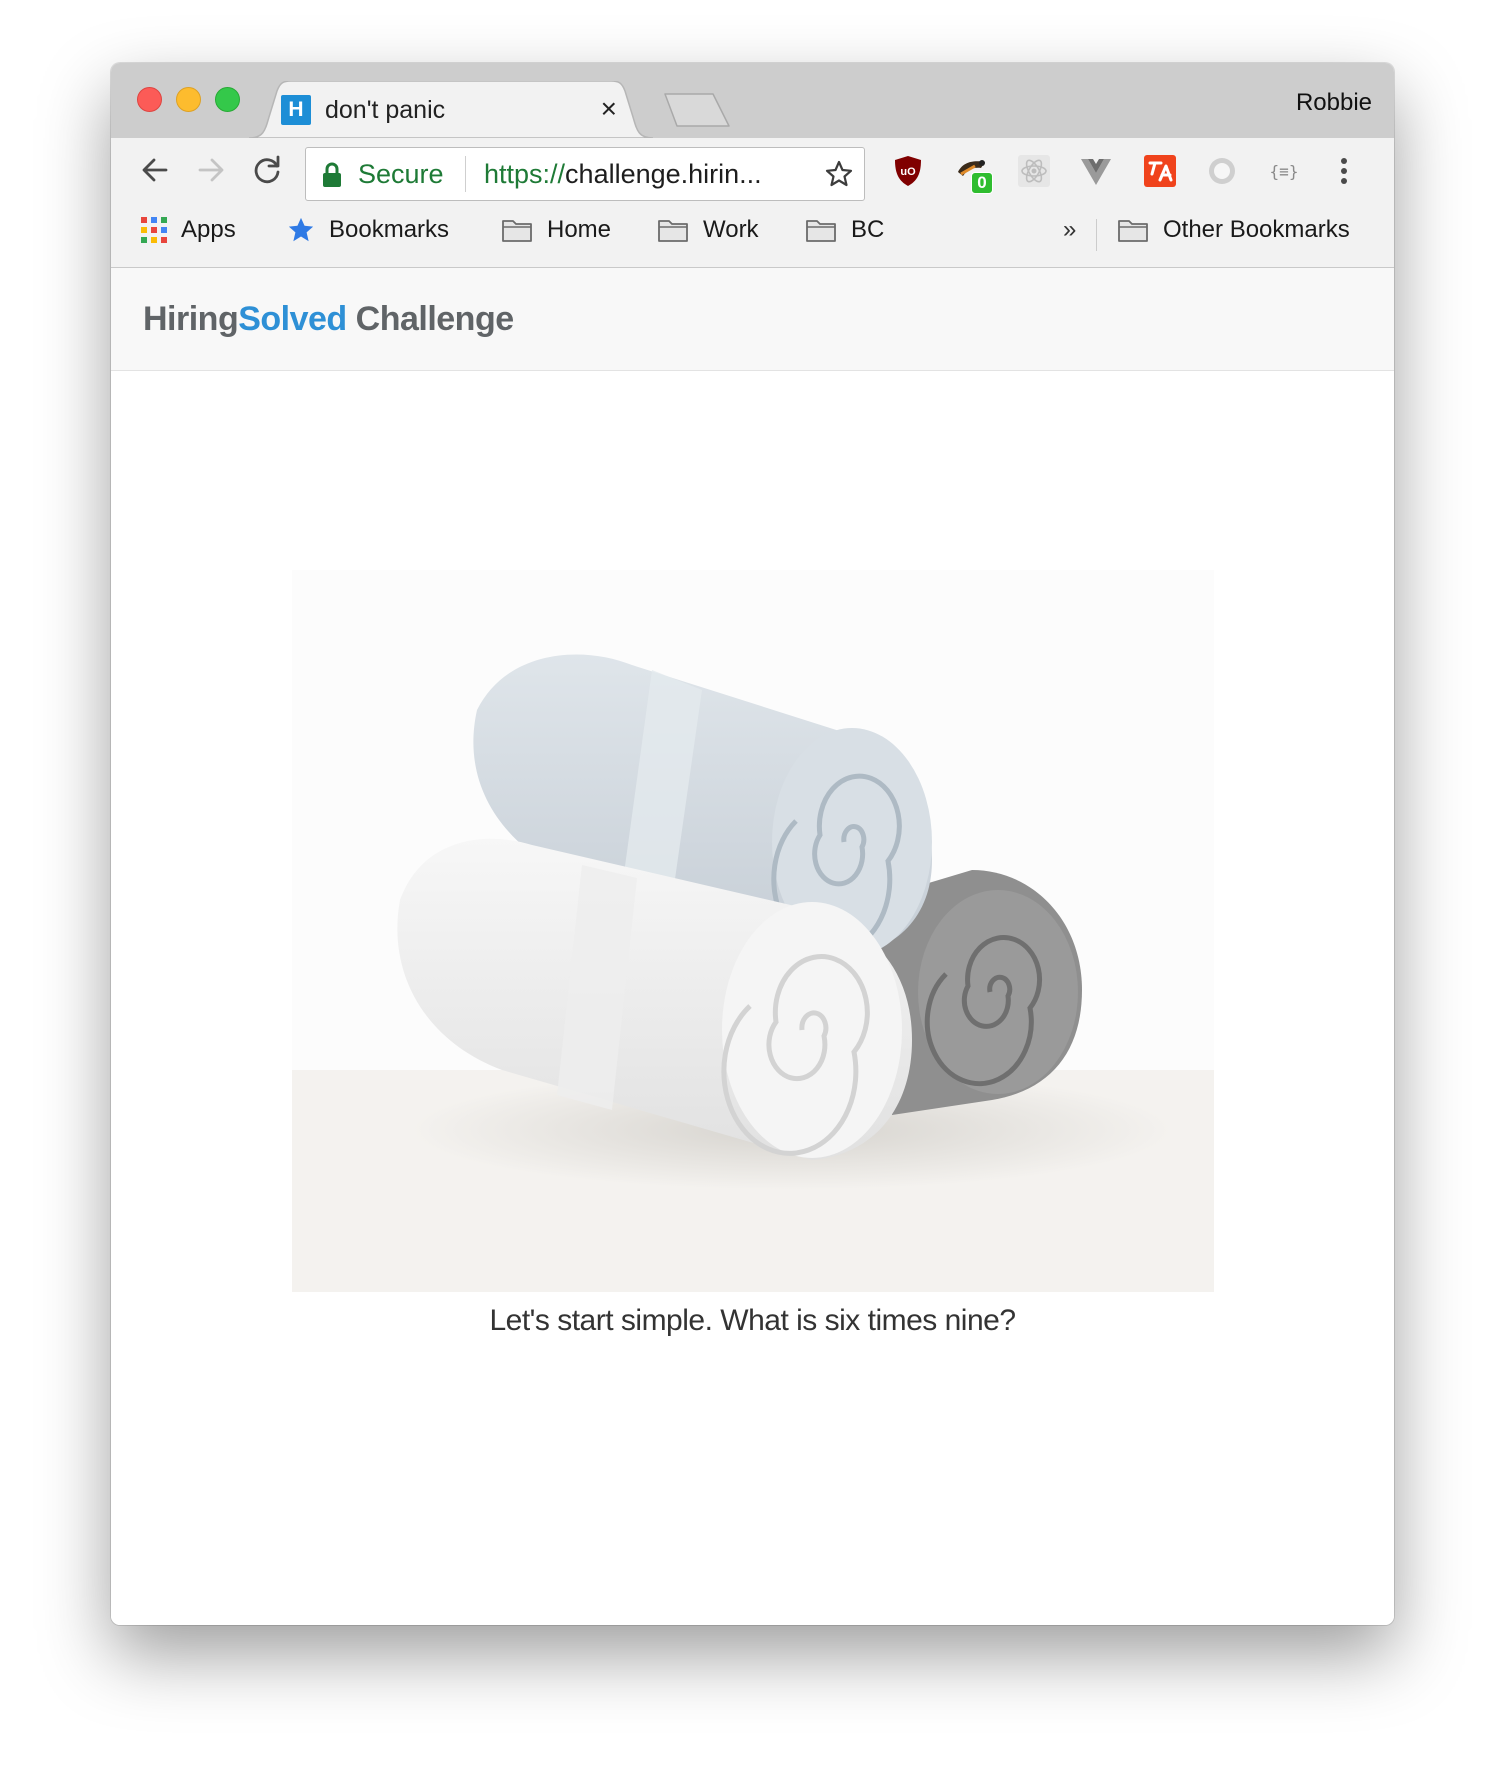 The width and height of the screenshot is (1504, 1780). What do you see at coordinates (1334, 103) in the screenshot?
I see `profile-name: Robbie` at bounding box center [1334, 103].